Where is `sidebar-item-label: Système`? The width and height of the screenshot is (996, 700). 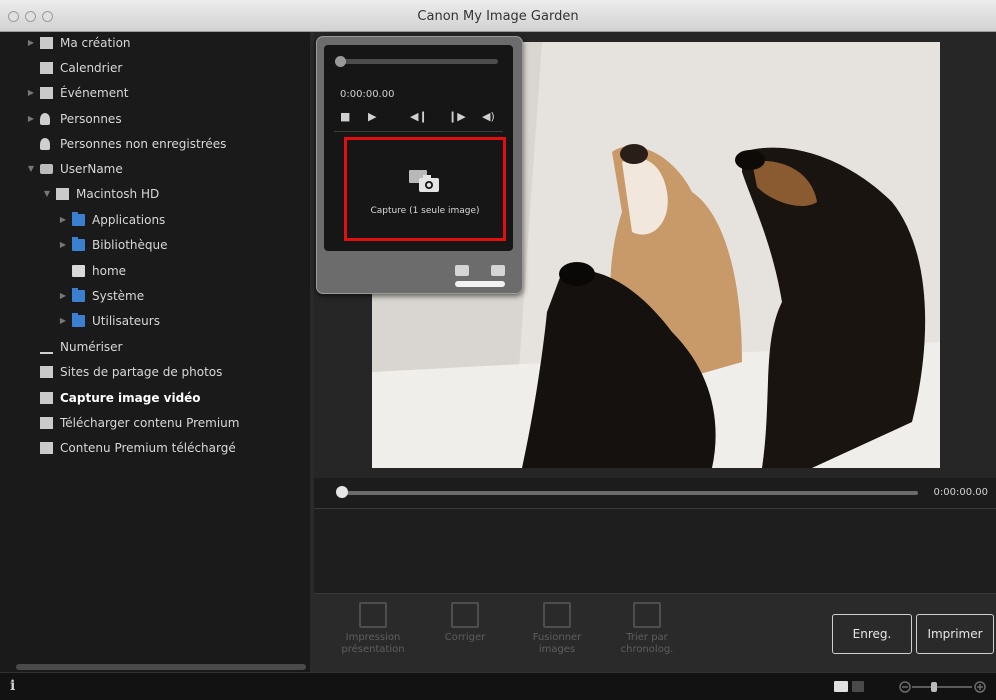
sidebar-item-label: Système is located at coordinates (118, 296).